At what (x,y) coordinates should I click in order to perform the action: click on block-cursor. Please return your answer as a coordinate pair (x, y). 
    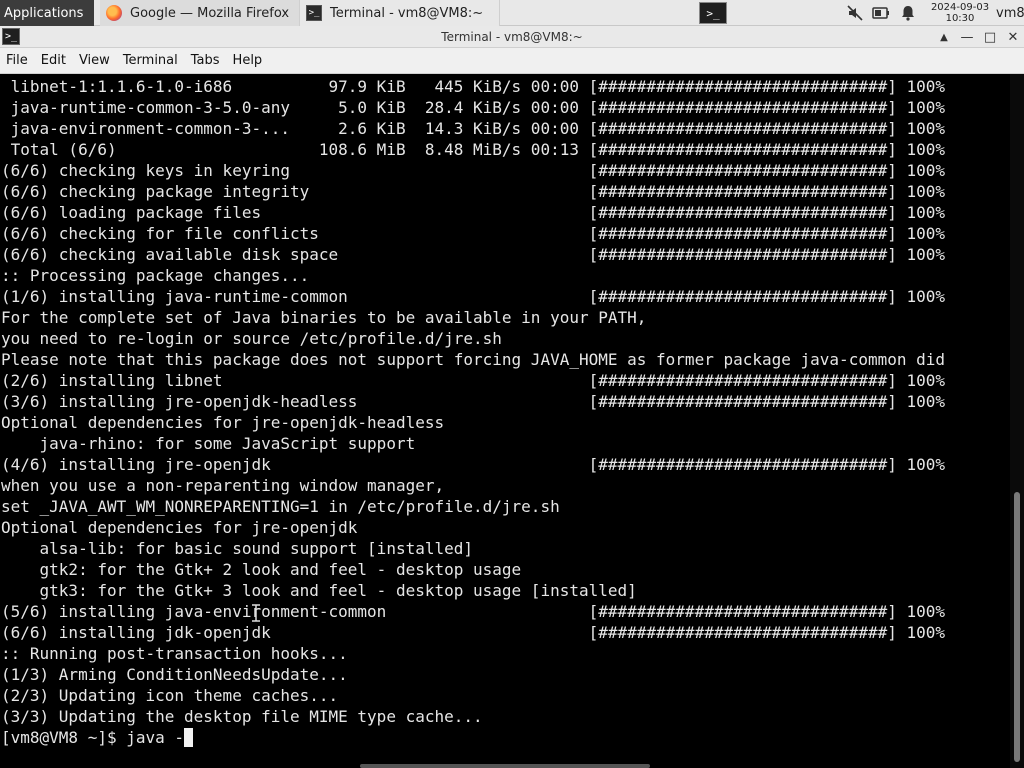
    Looking at the image, I should click on (189, 737).